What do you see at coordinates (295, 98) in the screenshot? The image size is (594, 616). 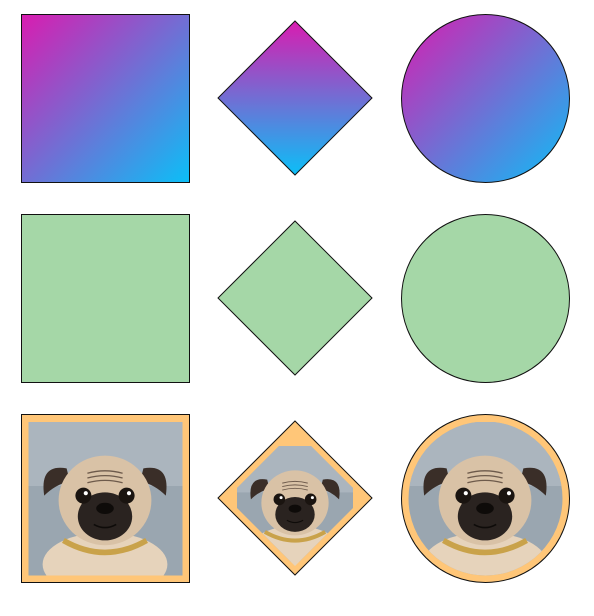 I see `gradient-diamond` at bounding box center [295, 98].